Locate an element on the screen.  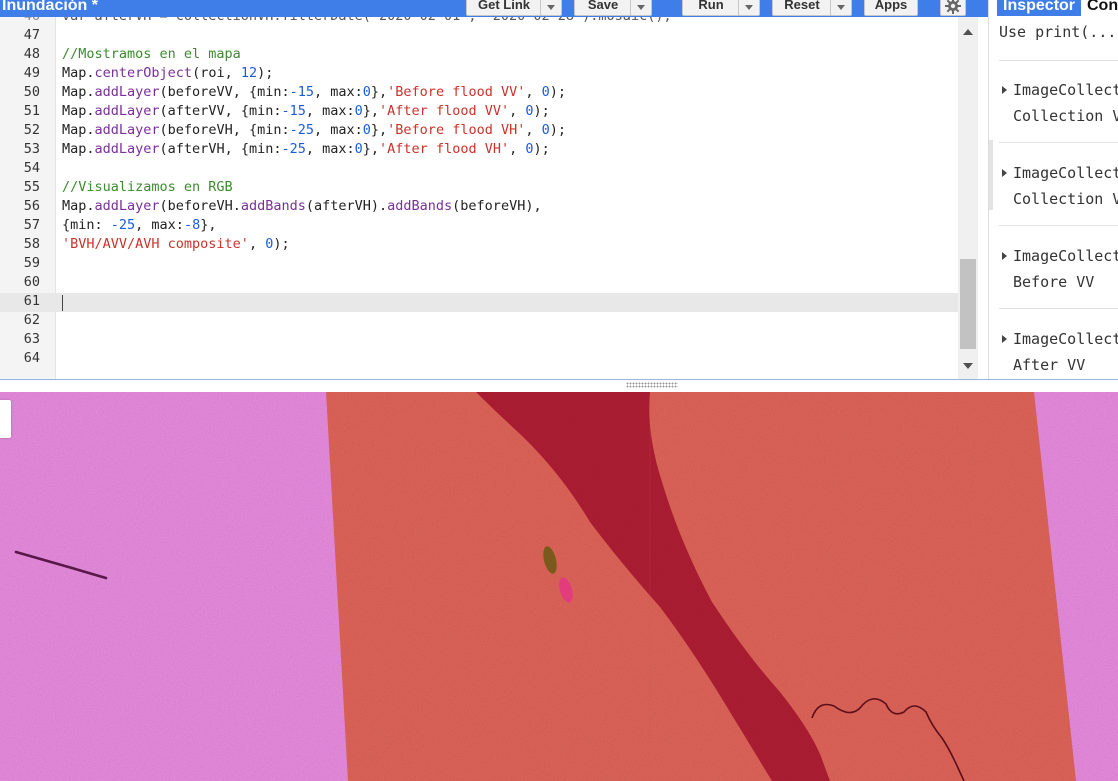
line-number: 54 is located at coordinates (31, 168).